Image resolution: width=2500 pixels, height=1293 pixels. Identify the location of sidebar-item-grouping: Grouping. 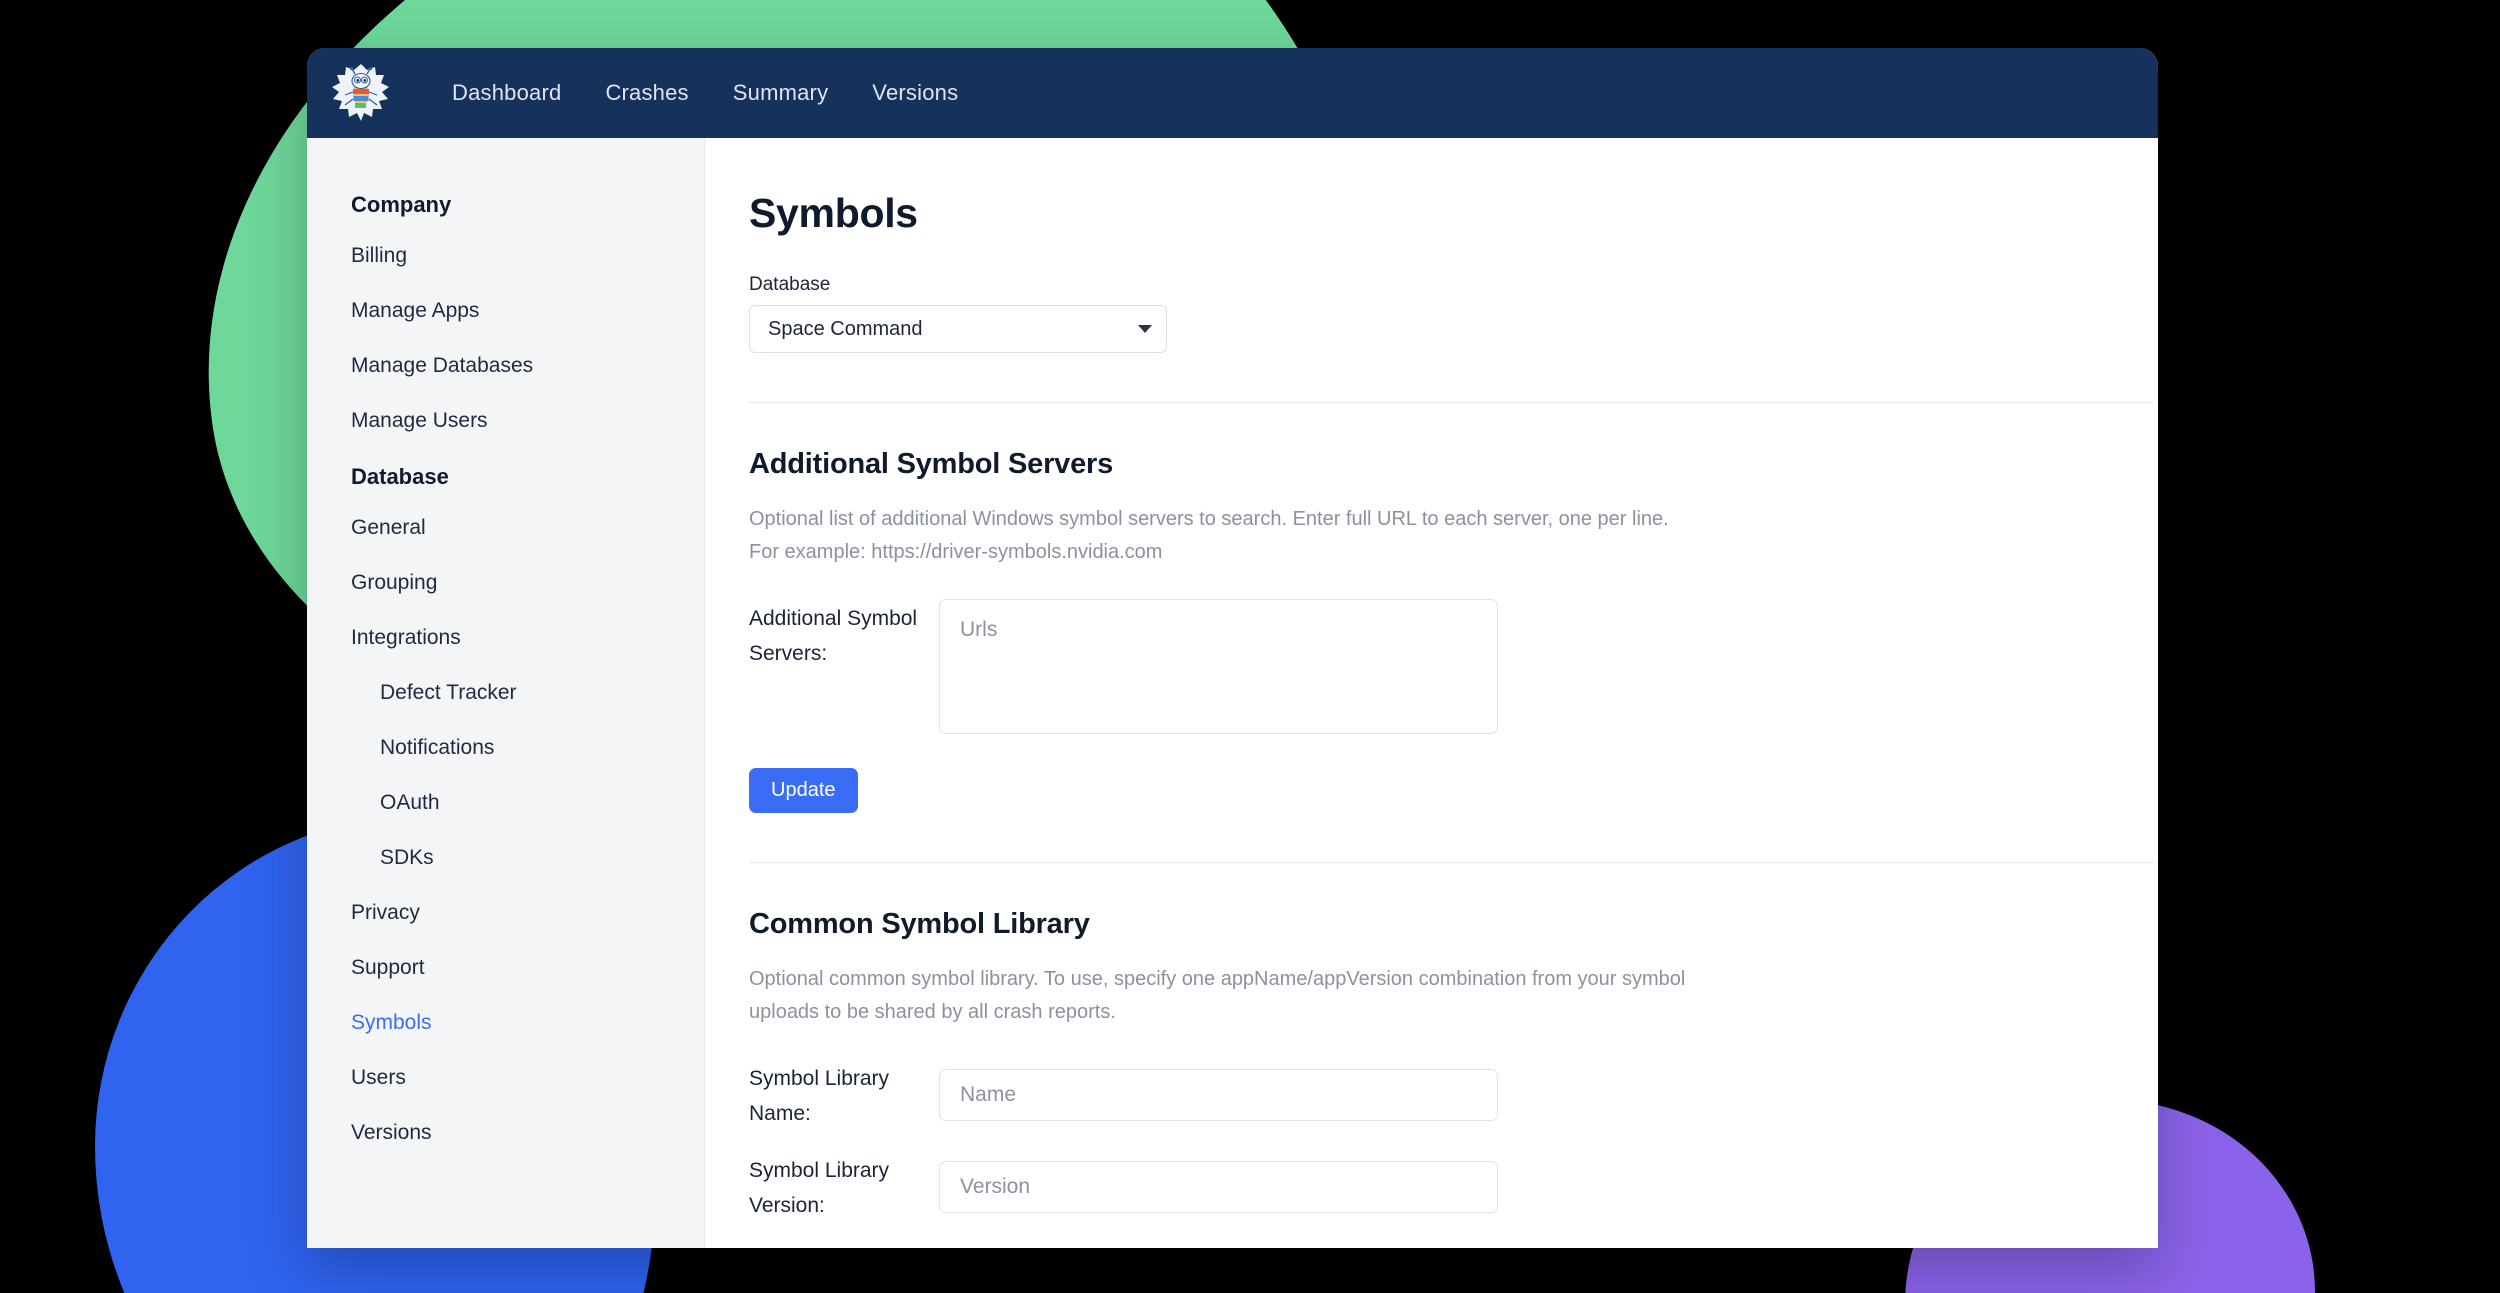
(505, 583).